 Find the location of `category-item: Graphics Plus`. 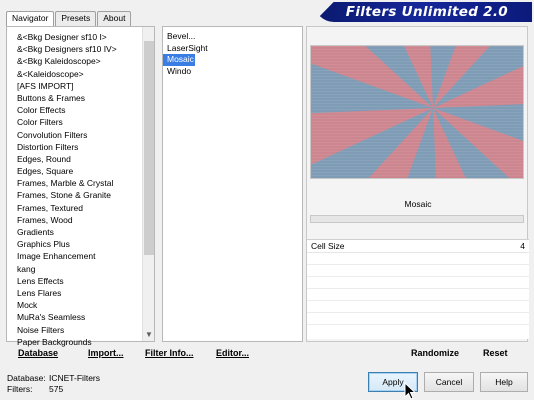

category-item: Graphics Plus is located at coordinates (75, 244).